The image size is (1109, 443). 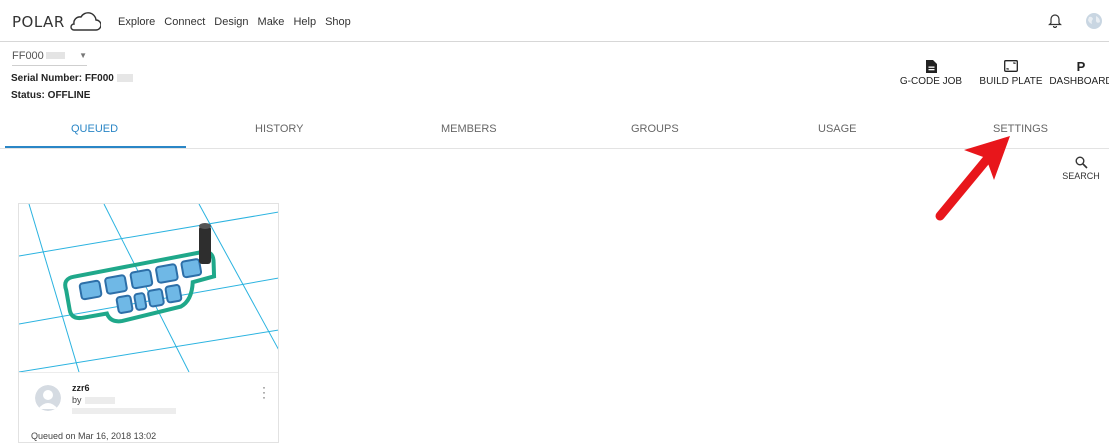 I want to click on serial-number: Serial Number: FF000, so click(x=72, y=78).